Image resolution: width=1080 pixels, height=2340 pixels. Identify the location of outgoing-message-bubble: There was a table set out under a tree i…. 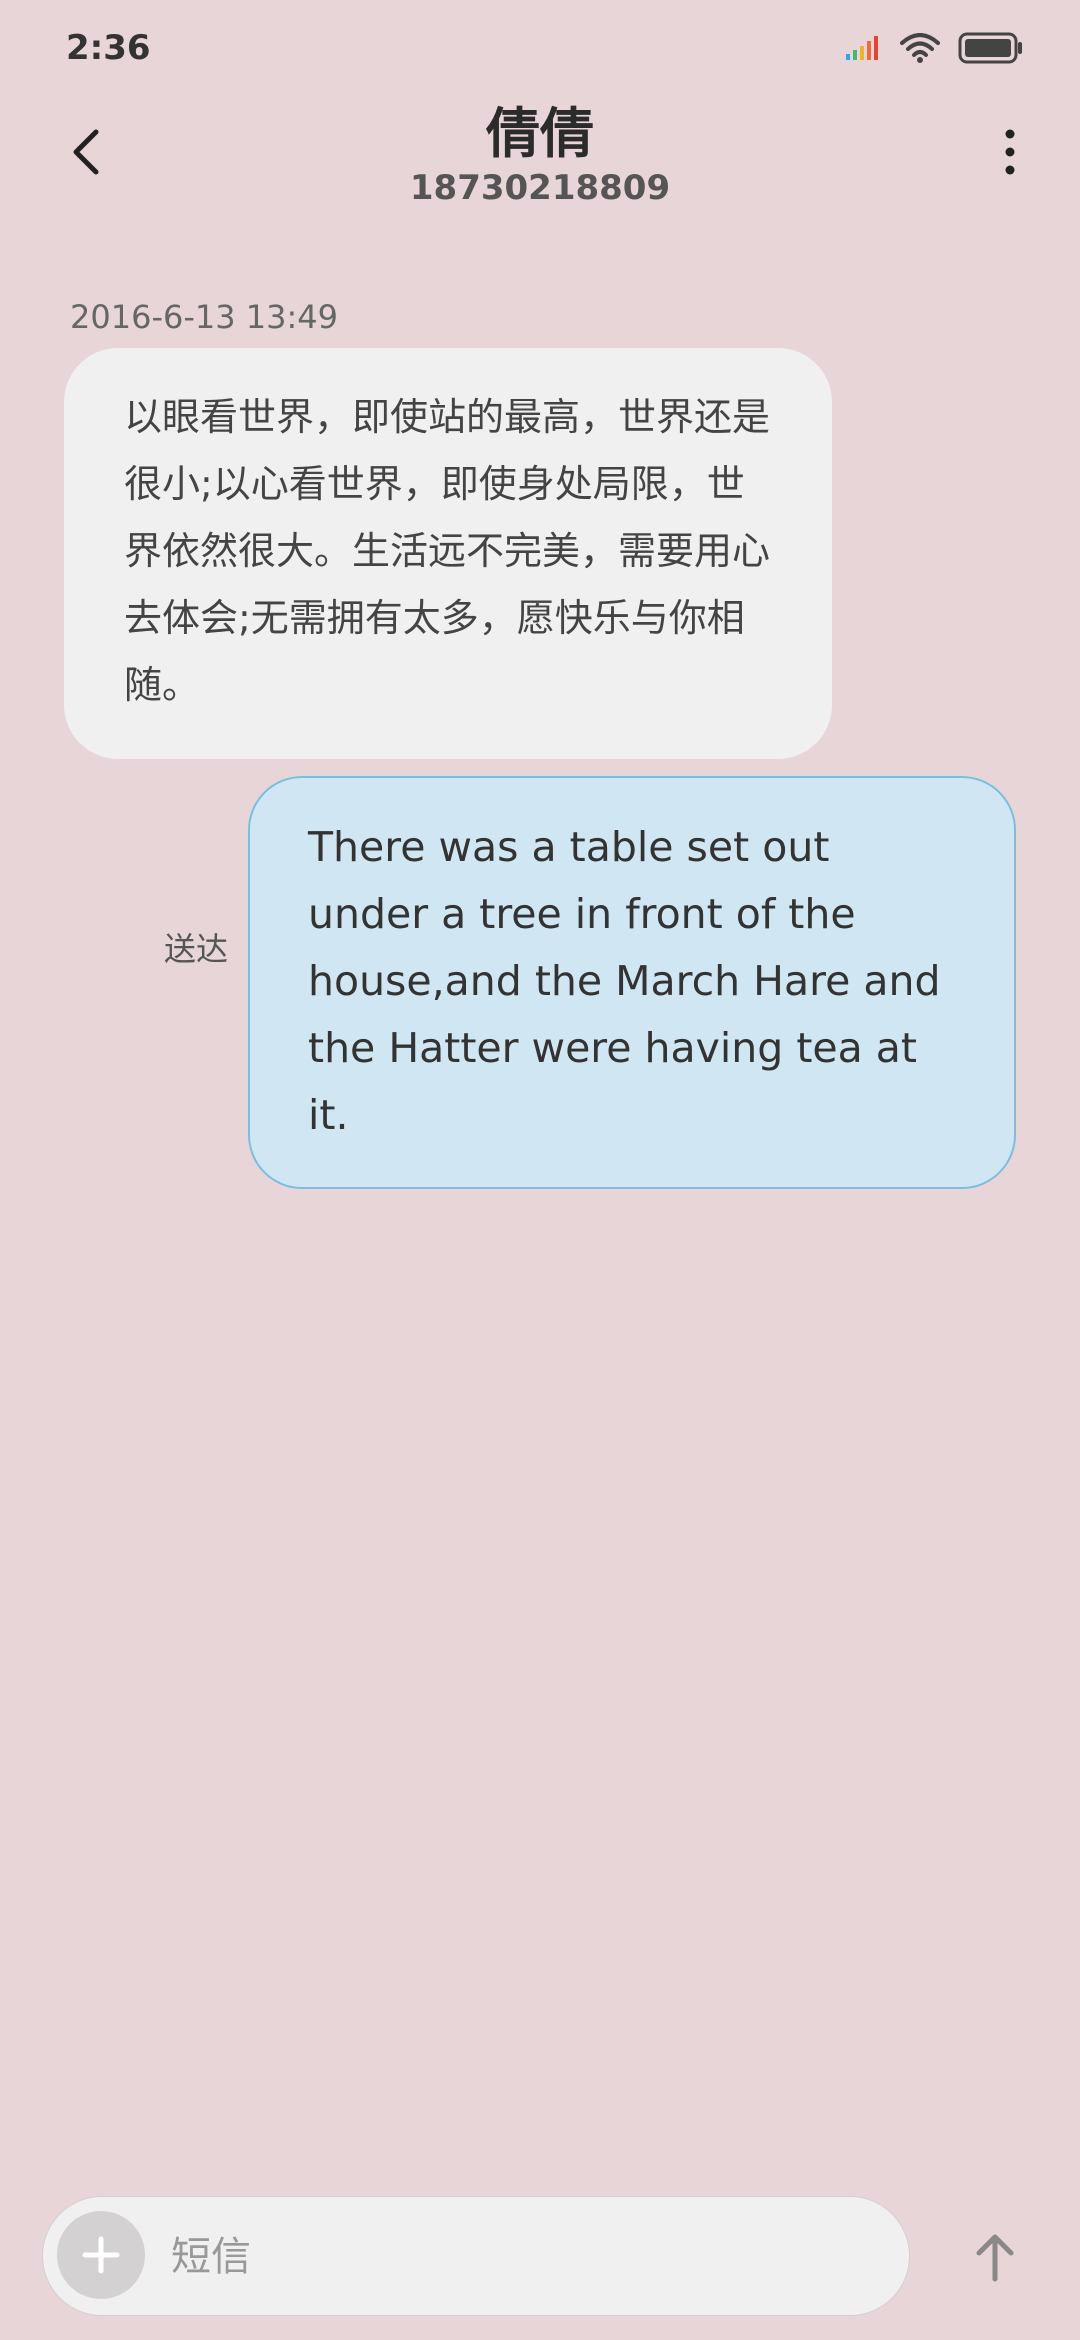
(632, 982).